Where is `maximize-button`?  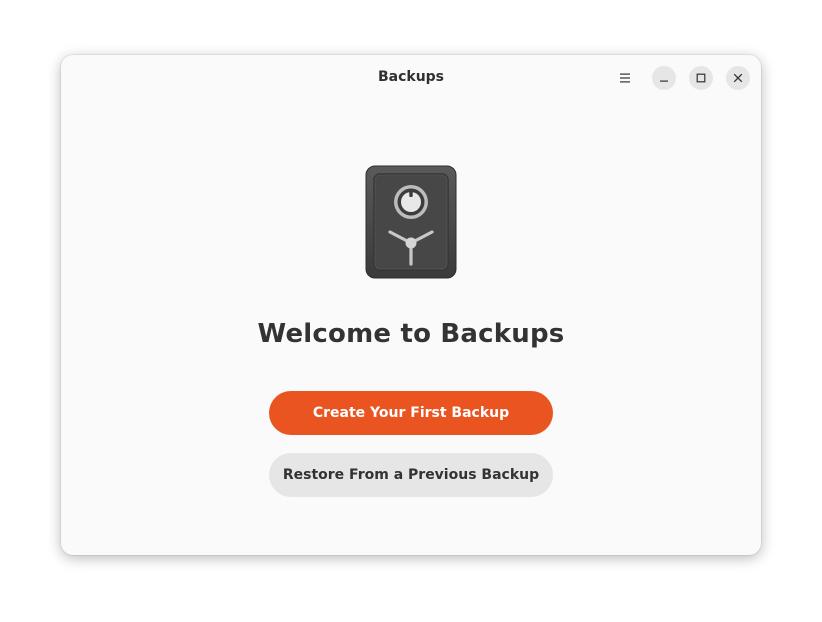 maximize-button is located at coordinates (701, 78).